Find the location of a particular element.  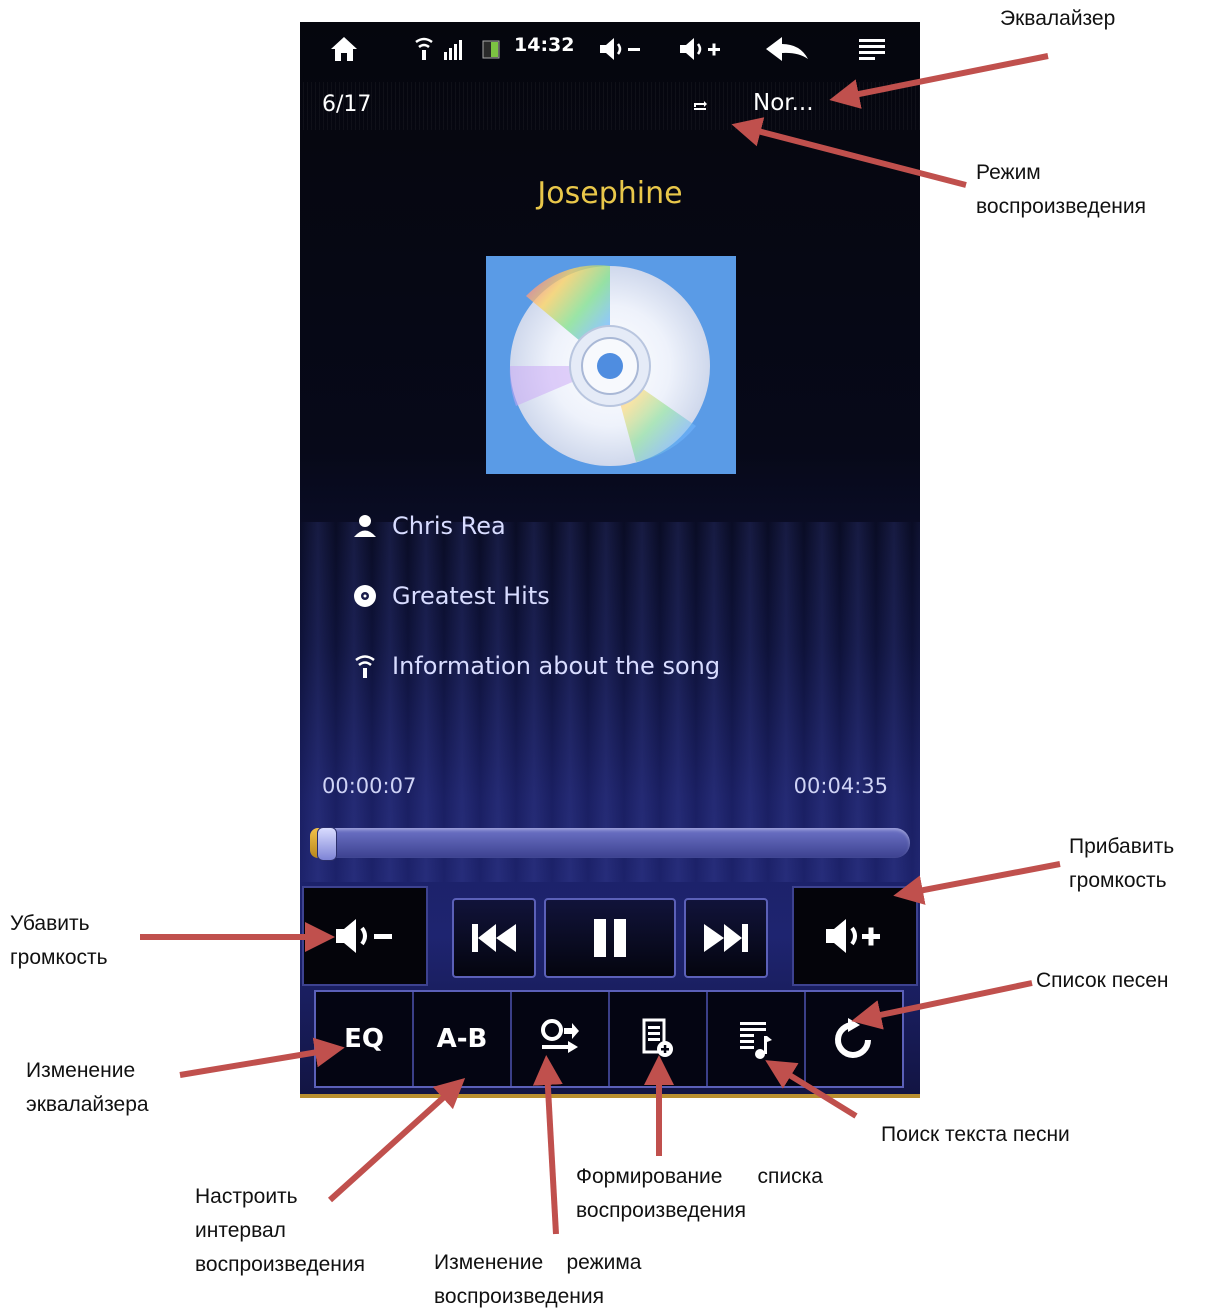

function-toolbar: EQ A-B is located at coordinates (609, 1039).